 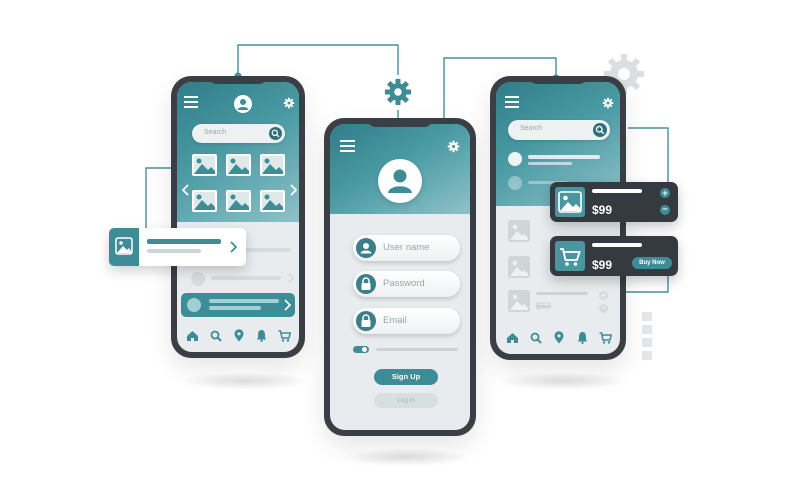 I want to click on plus-button: +, so click(x=665, y=193).